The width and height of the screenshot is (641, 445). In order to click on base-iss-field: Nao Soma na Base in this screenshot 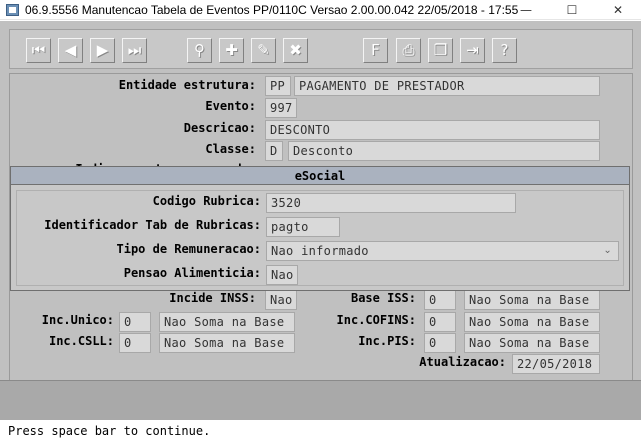, I will do `click(532, 300)`.